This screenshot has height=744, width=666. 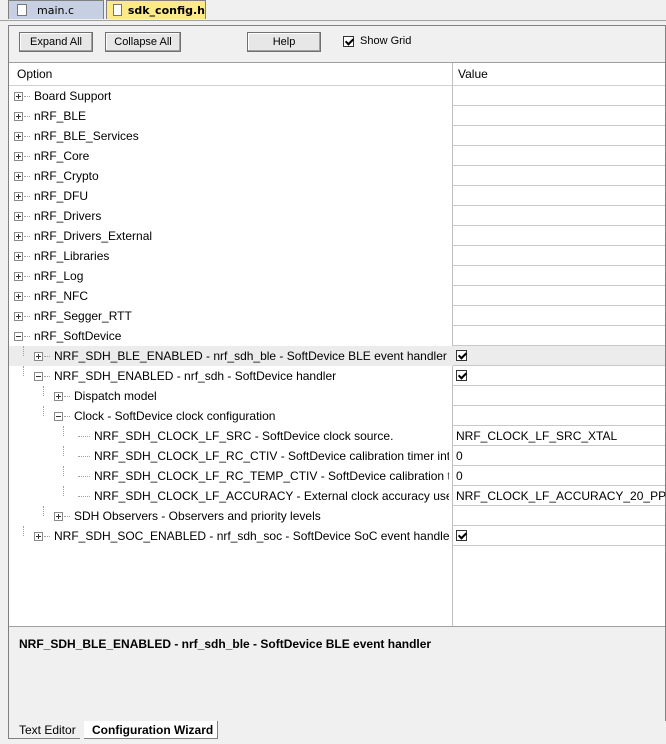 I want to click on value-cell: NRF_CLOCK_LF_SRC_XTAL, so click(x=559, y=436).